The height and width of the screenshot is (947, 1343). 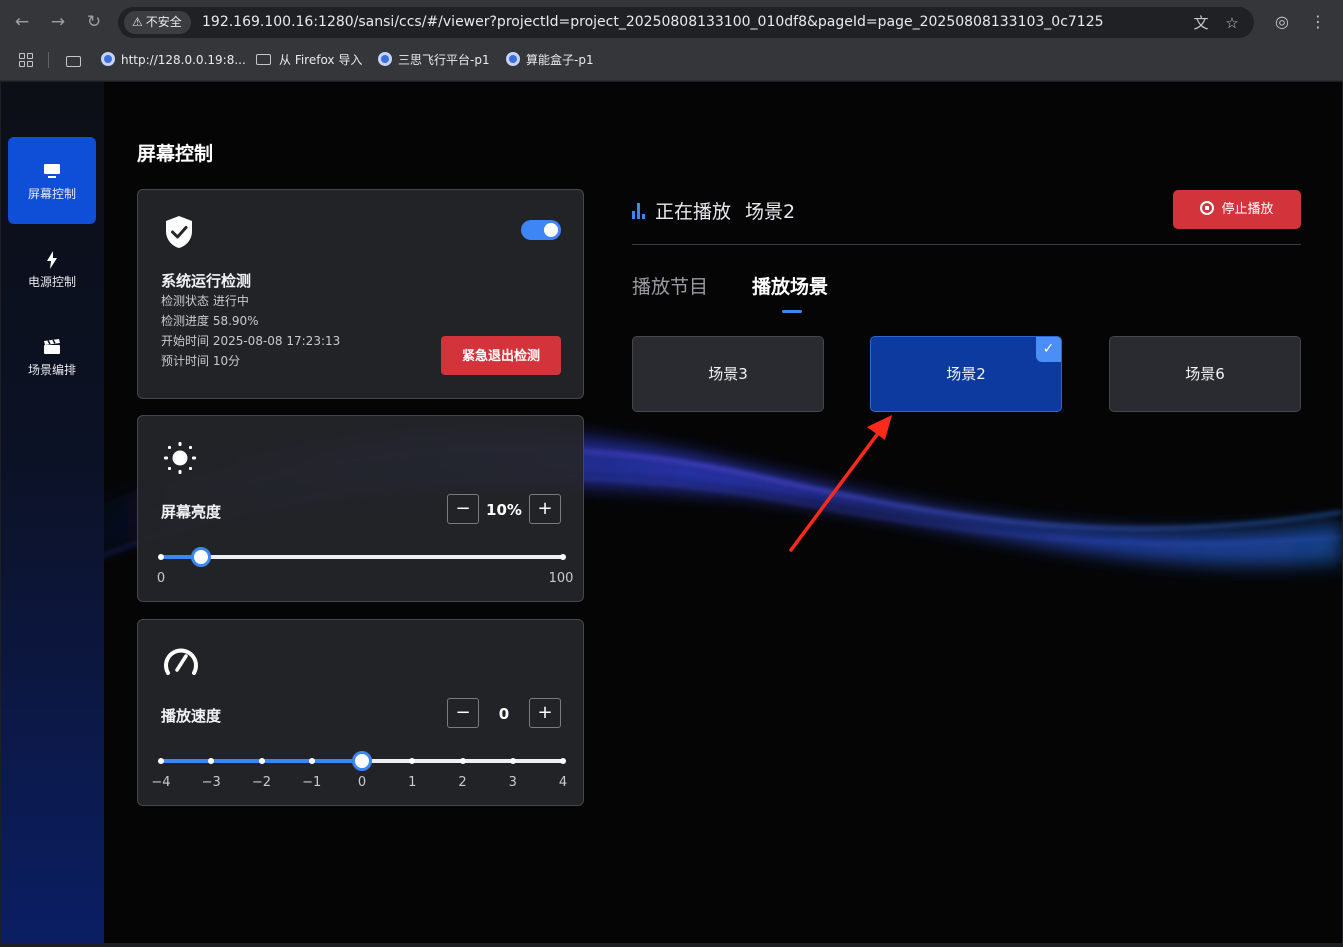 What do you see at coordinates (512, 782) in the screenshot?
I see `speed-tick-label: 3` at bounding box center [512, 782].